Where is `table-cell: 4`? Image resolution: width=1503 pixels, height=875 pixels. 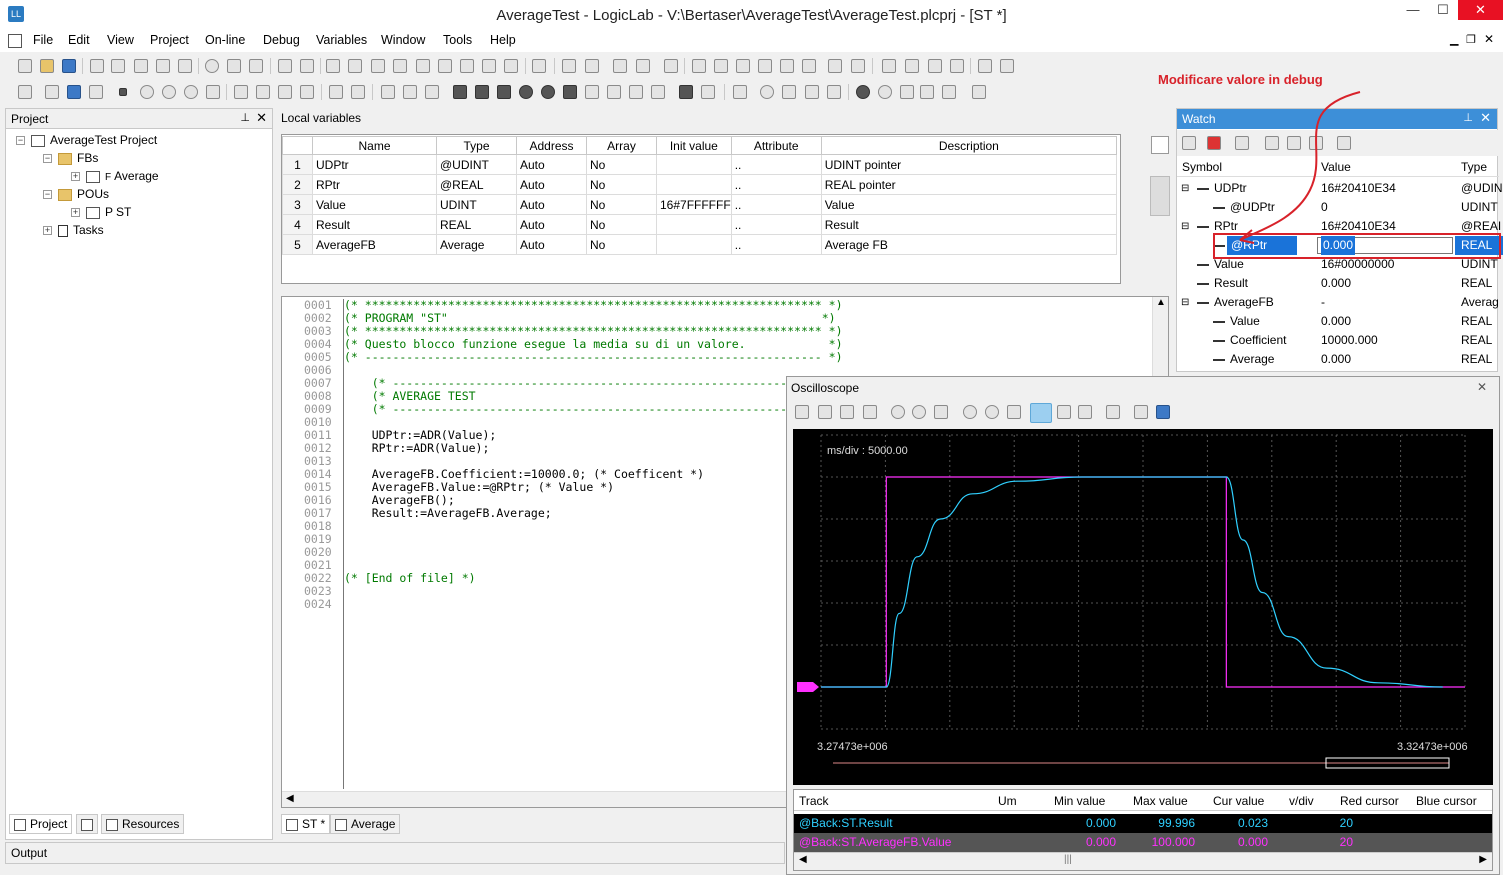 table-cell: 4 is located at coordinates (298, 225).